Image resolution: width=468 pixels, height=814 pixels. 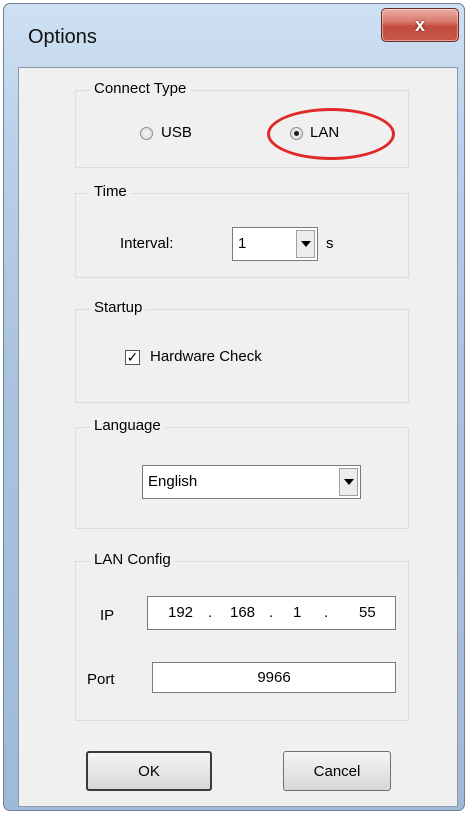 I want to click on close-icon: x, so click(x=419, y=25).